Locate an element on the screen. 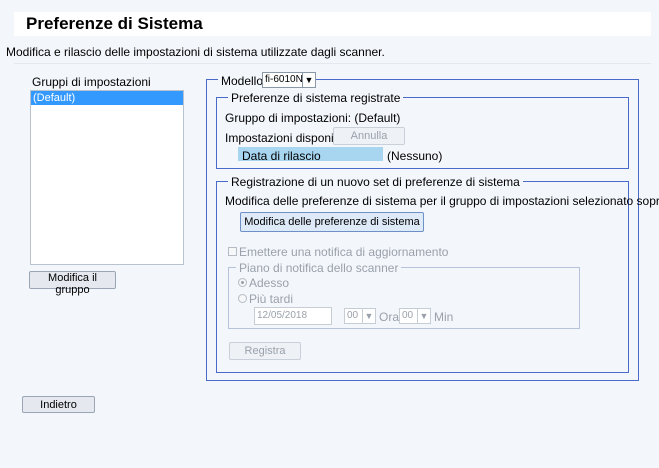  hour-select-value: 00 is located at coordinates (353, 315).